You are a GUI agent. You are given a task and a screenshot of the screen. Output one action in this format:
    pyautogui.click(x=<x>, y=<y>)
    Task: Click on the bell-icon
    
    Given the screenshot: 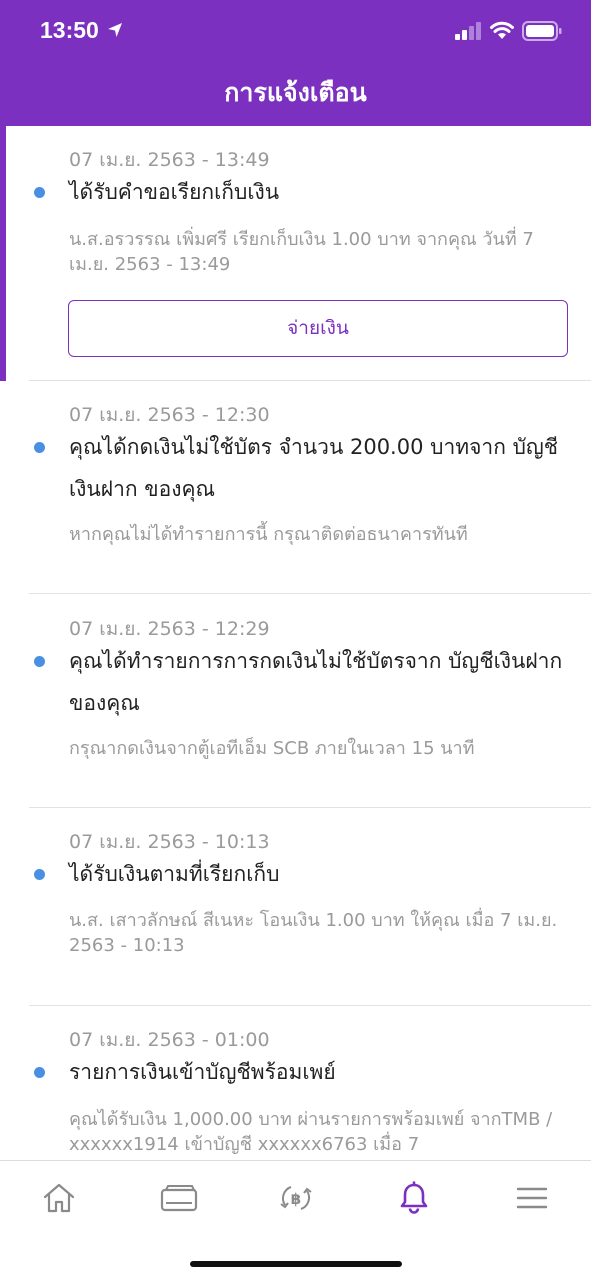 What is the action you would take?
    pyautogui.click(x=414, y=1198)
    